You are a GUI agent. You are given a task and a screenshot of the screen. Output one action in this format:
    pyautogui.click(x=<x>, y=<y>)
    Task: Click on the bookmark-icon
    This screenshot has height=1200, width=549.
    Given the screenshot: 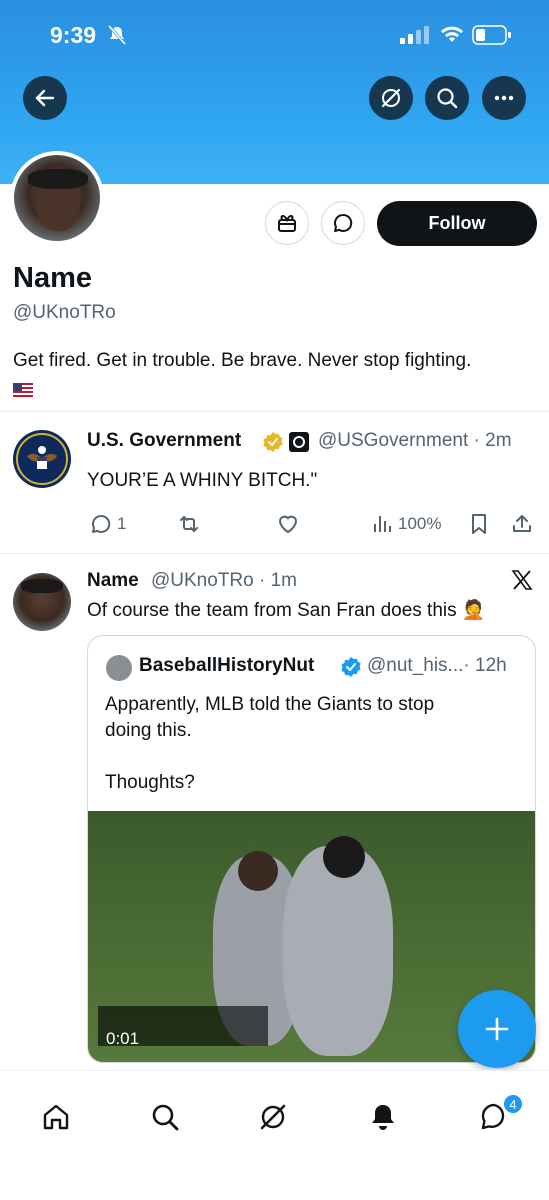 What is the action you would take?
    pyautogui.click(x=479, y=524)
    